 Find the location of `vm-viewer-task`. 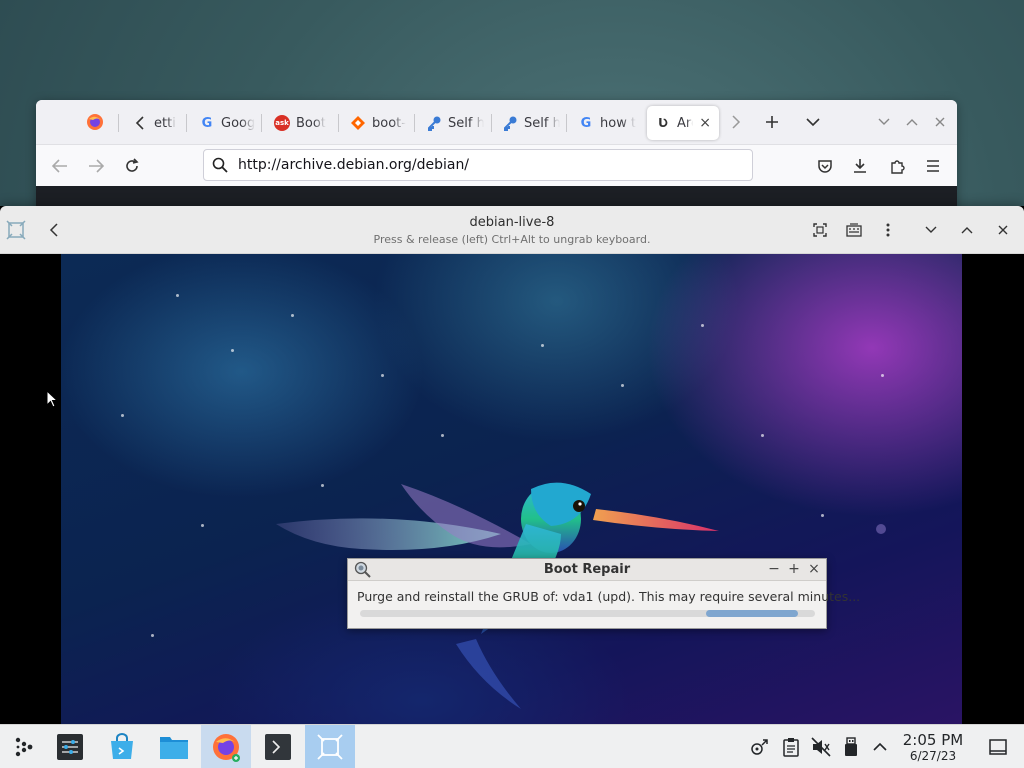

vm-viewer-task is located at coordinates (330, 746).